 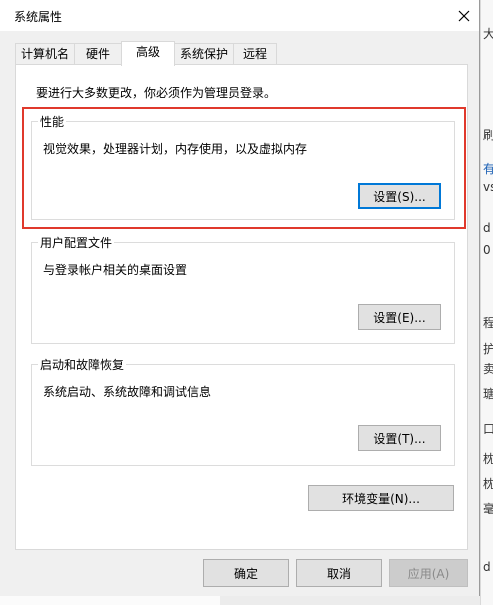 What do you see at coordinates (38, 17) in the screenshot?
I see `window-title: 系统属性` at bounding box center [38, 17].